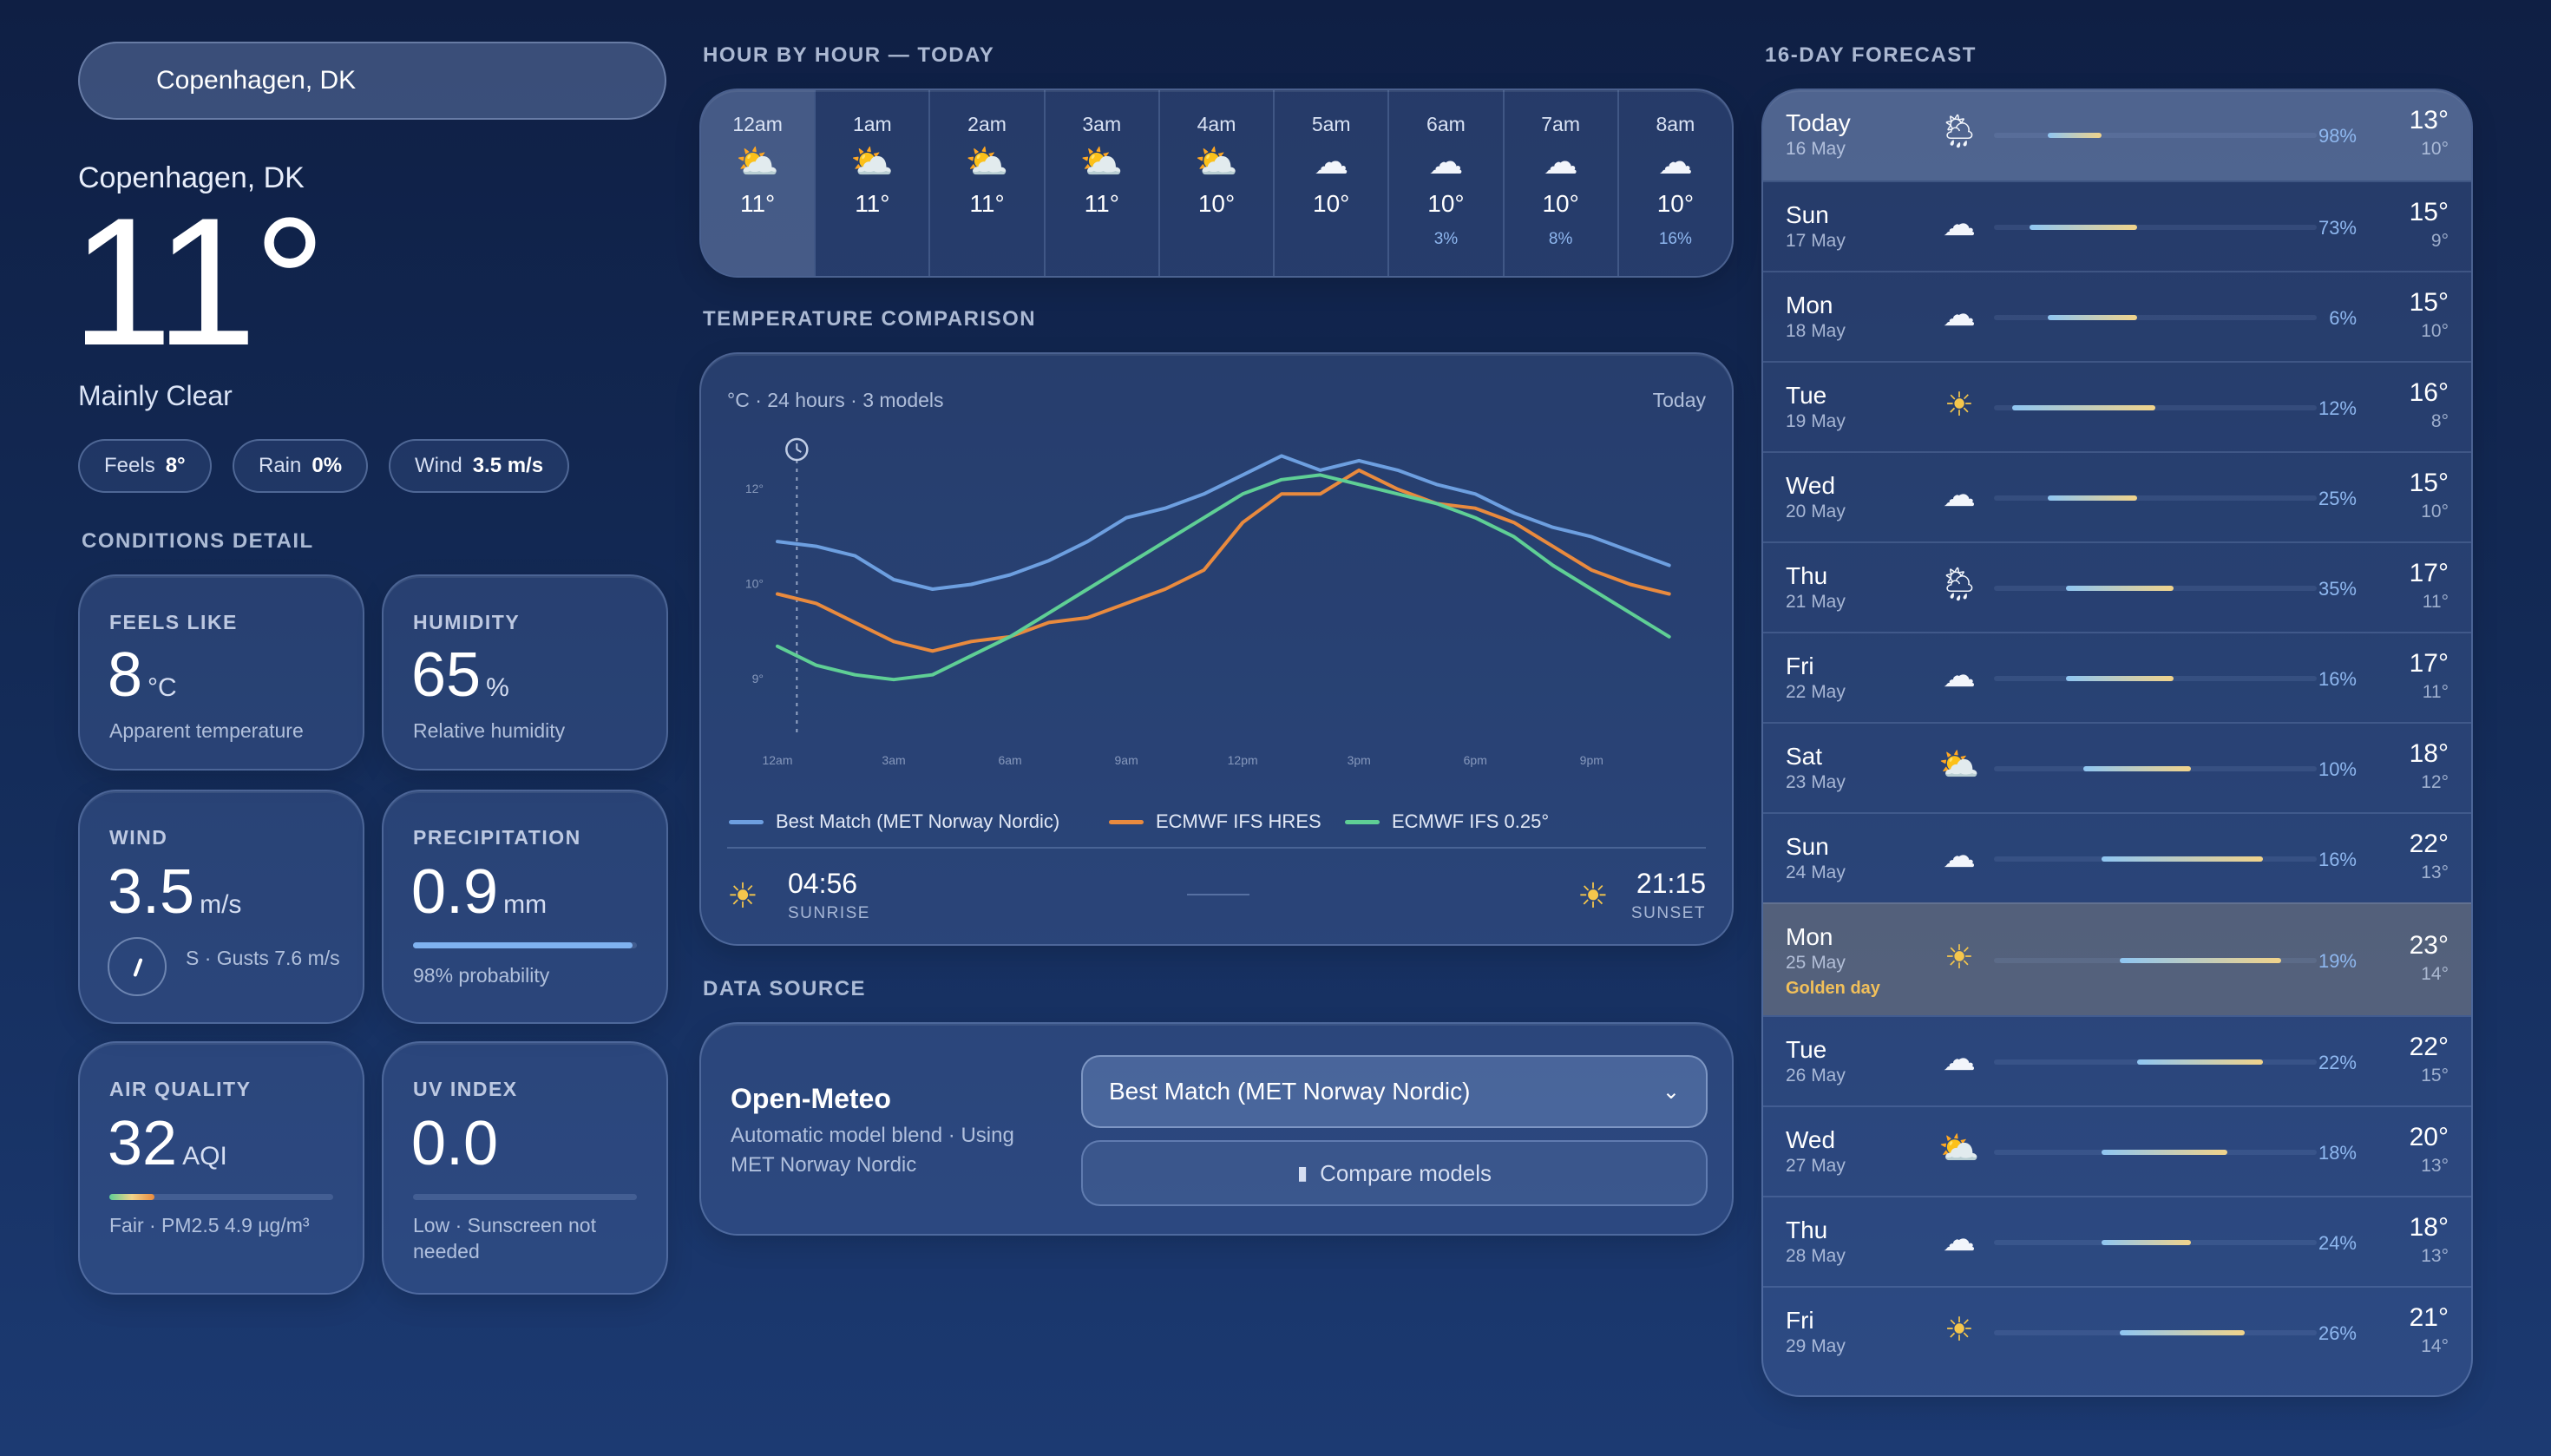  What do you see at coordinates (918, 821) in the screenshot?
I see `legend-label-best-match: Best Match (MET Norway Nordic)` at bounding box center [918, 821].